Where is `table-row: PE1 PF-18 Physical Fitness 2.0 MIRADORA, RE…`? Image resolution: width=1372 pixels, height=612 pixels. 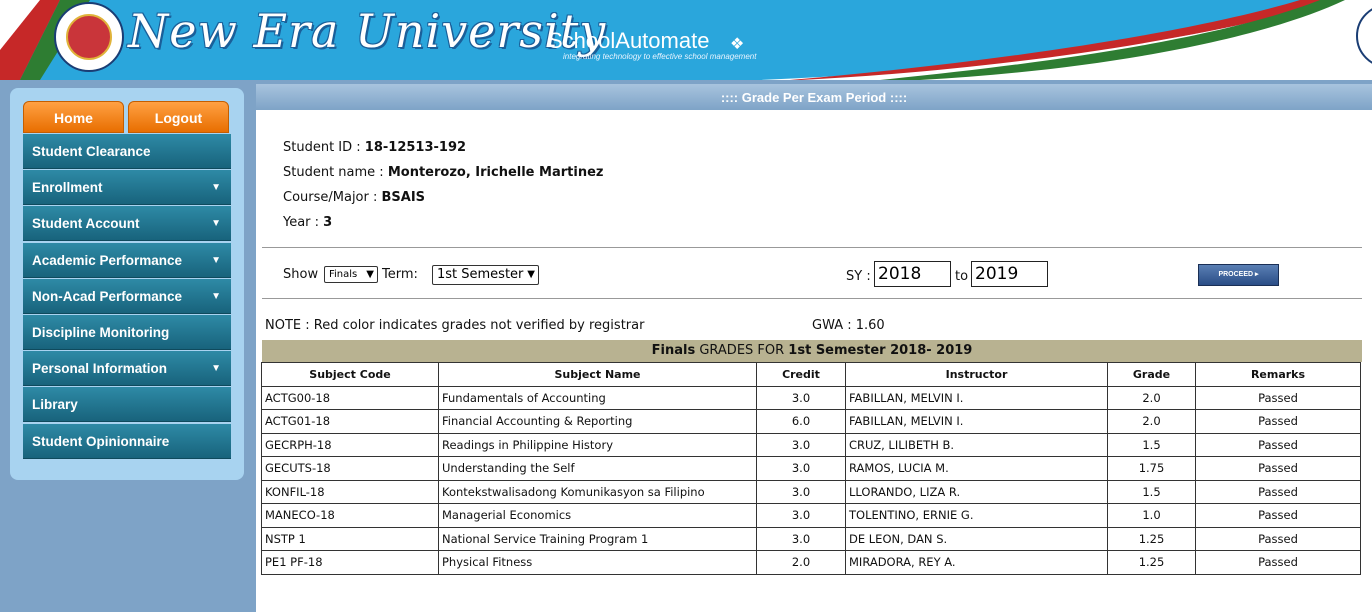 table-row: PE1 PF-18 Physical Fitness 2.0 MIRADORA, RE… is located at coordinates (811, 562).